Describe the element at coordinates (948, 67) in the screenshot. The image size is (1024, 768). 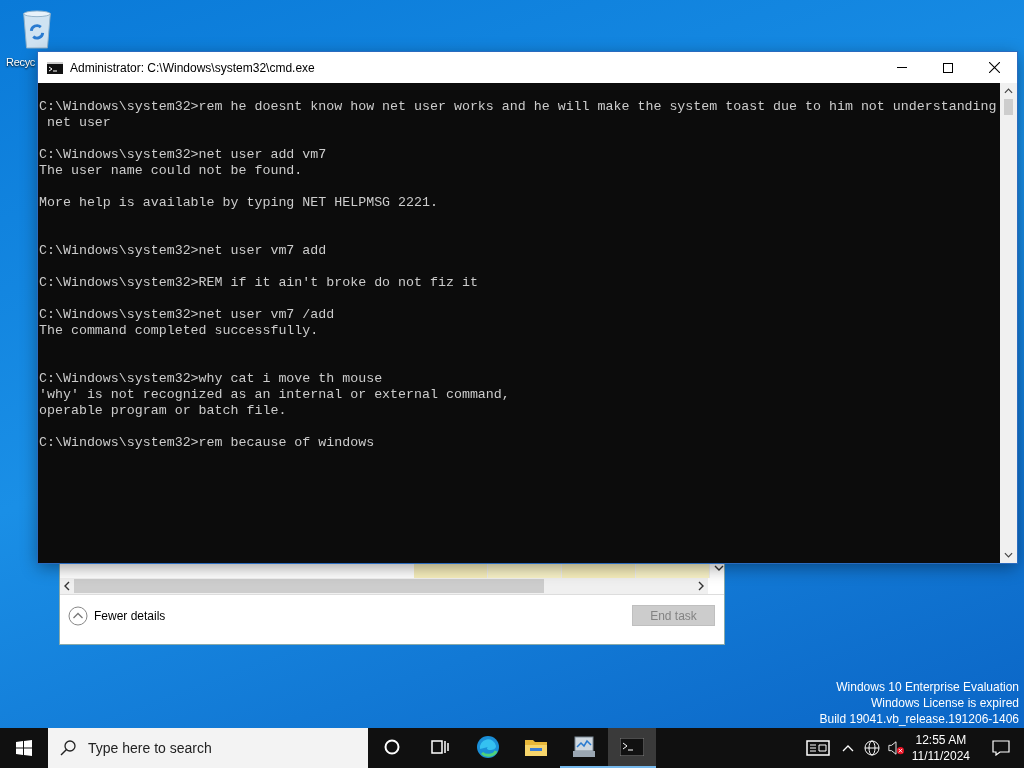
I see `maximize-icon` at that location.